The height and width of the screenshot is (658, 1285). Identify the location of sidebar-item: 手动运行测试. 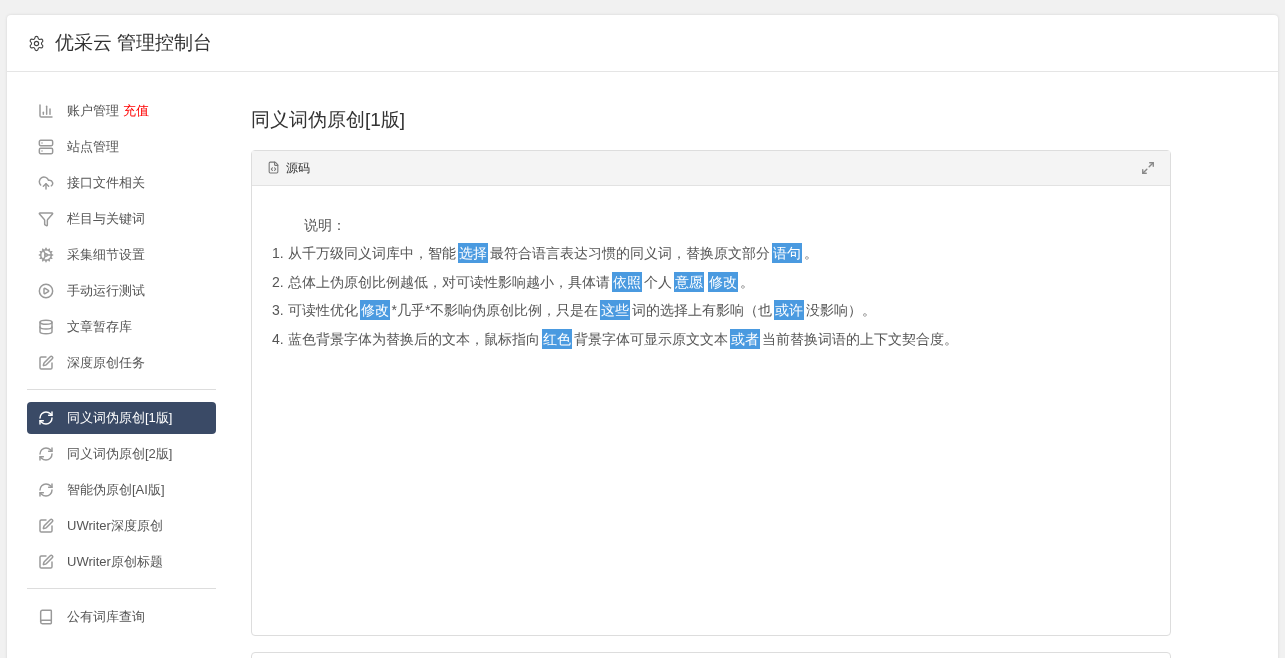
(121, 291).